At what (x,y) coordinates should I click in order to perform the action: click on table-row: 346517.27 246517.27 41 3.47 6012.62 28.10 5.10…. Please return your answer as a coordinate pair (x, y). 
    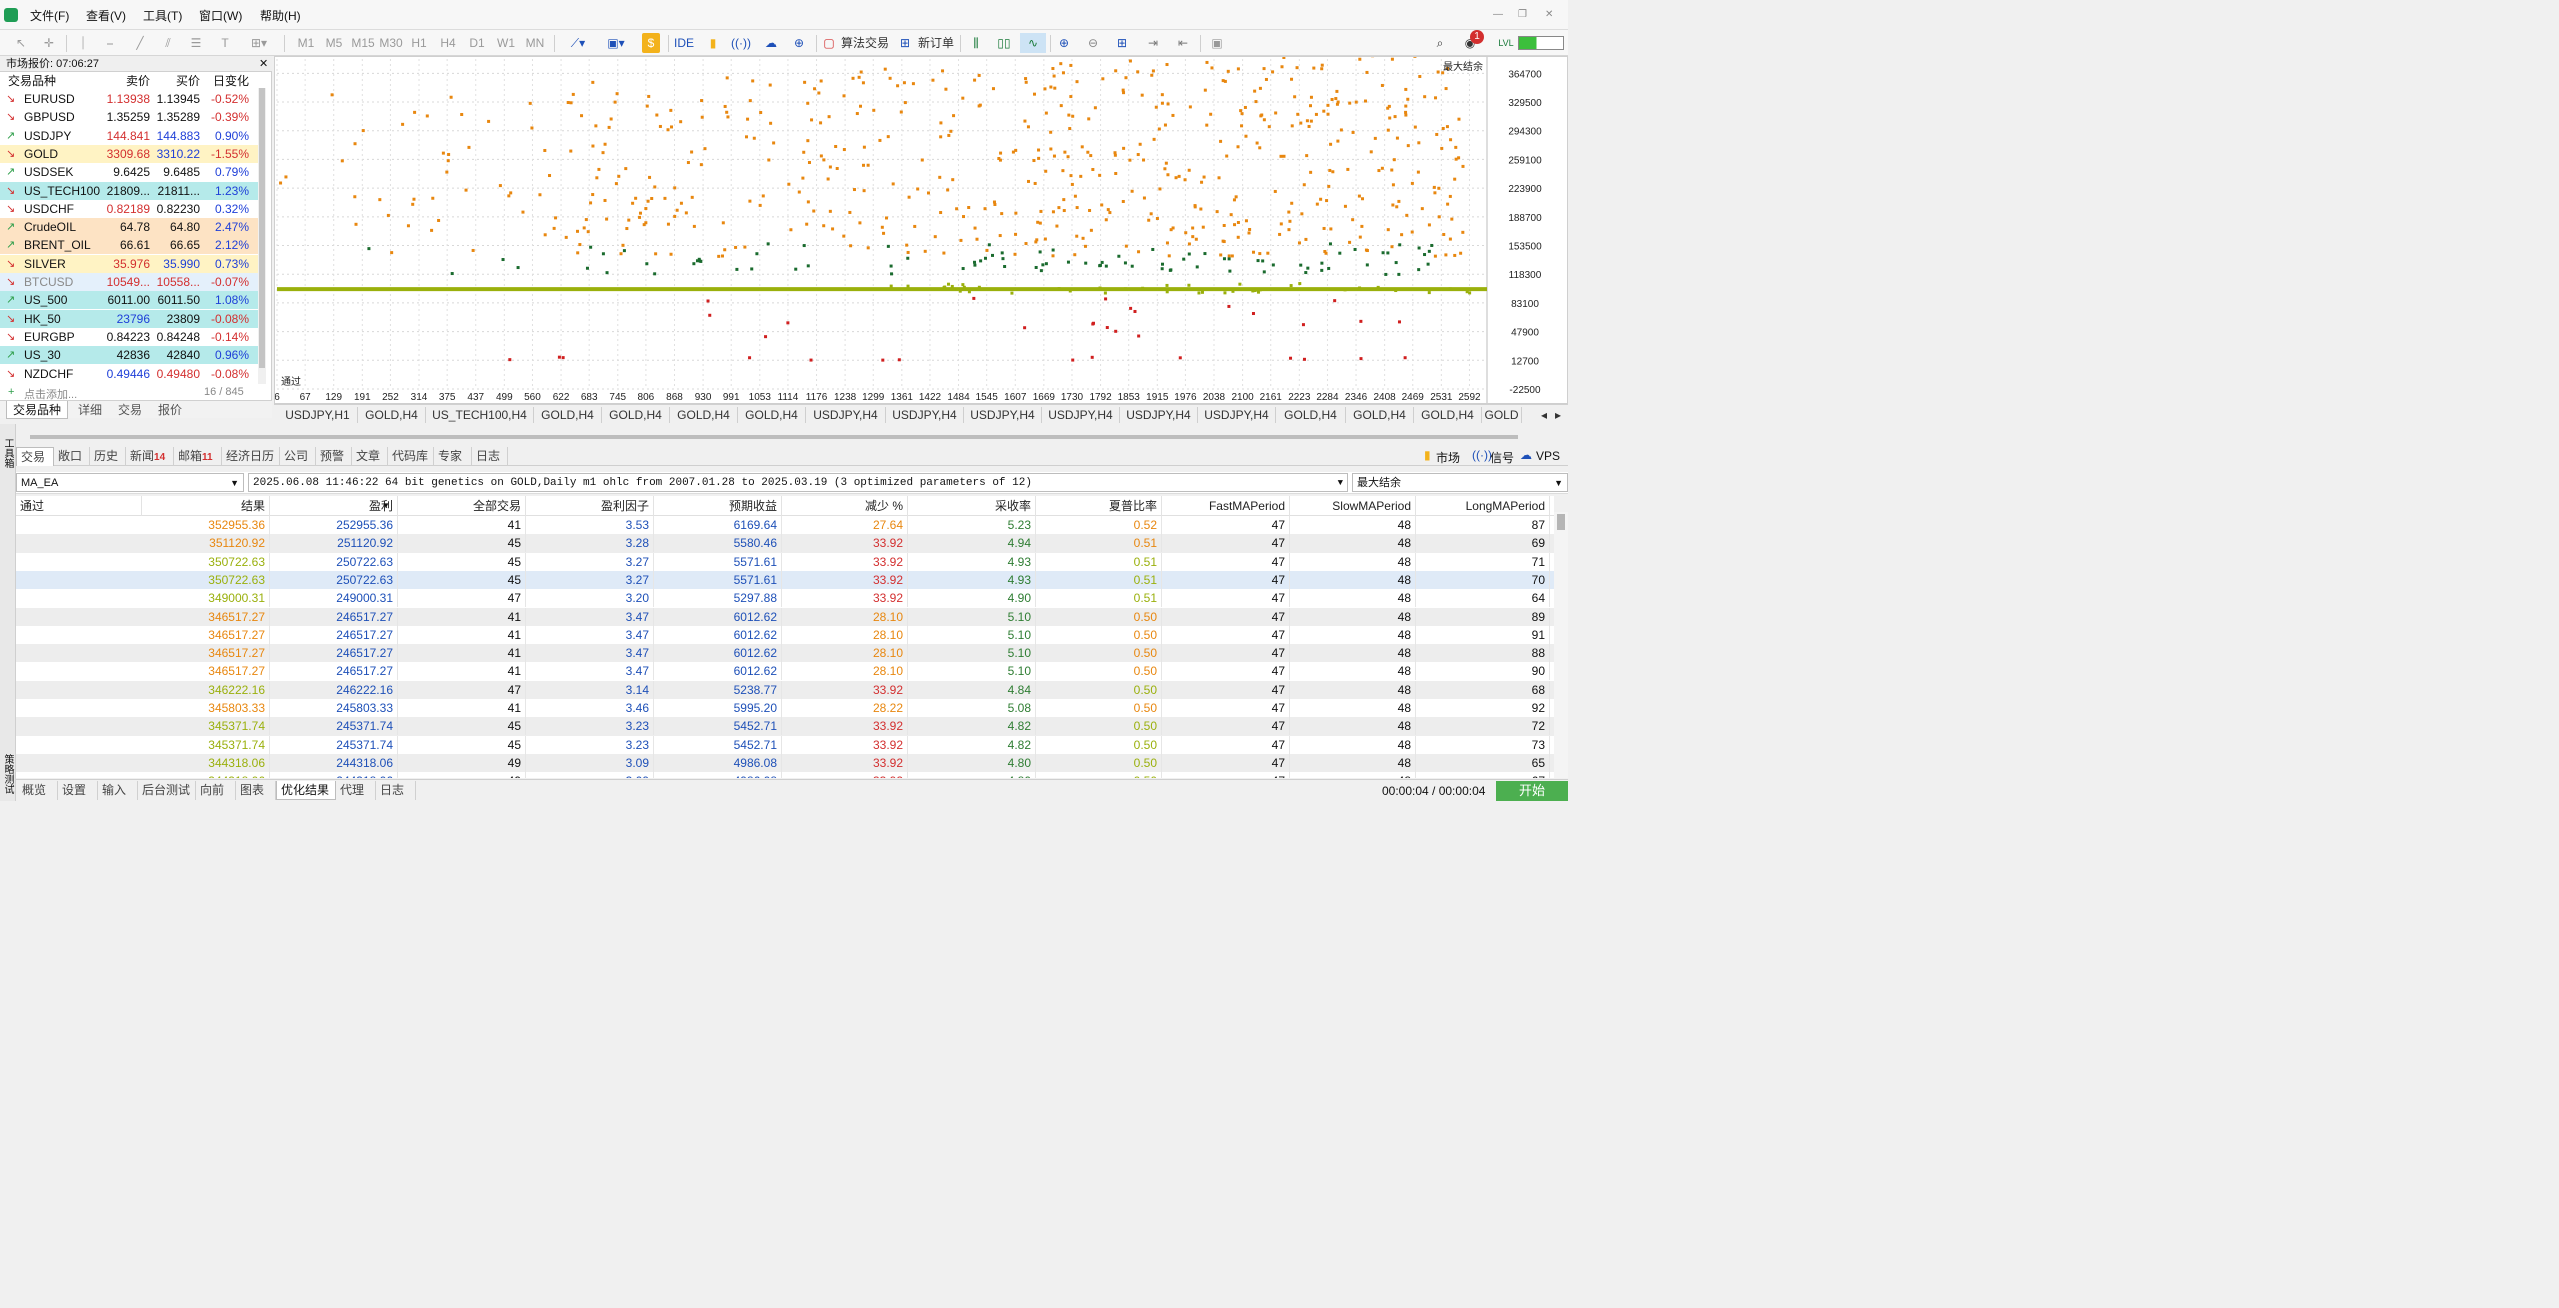
    Looking at the image, I should click on (785, 616).